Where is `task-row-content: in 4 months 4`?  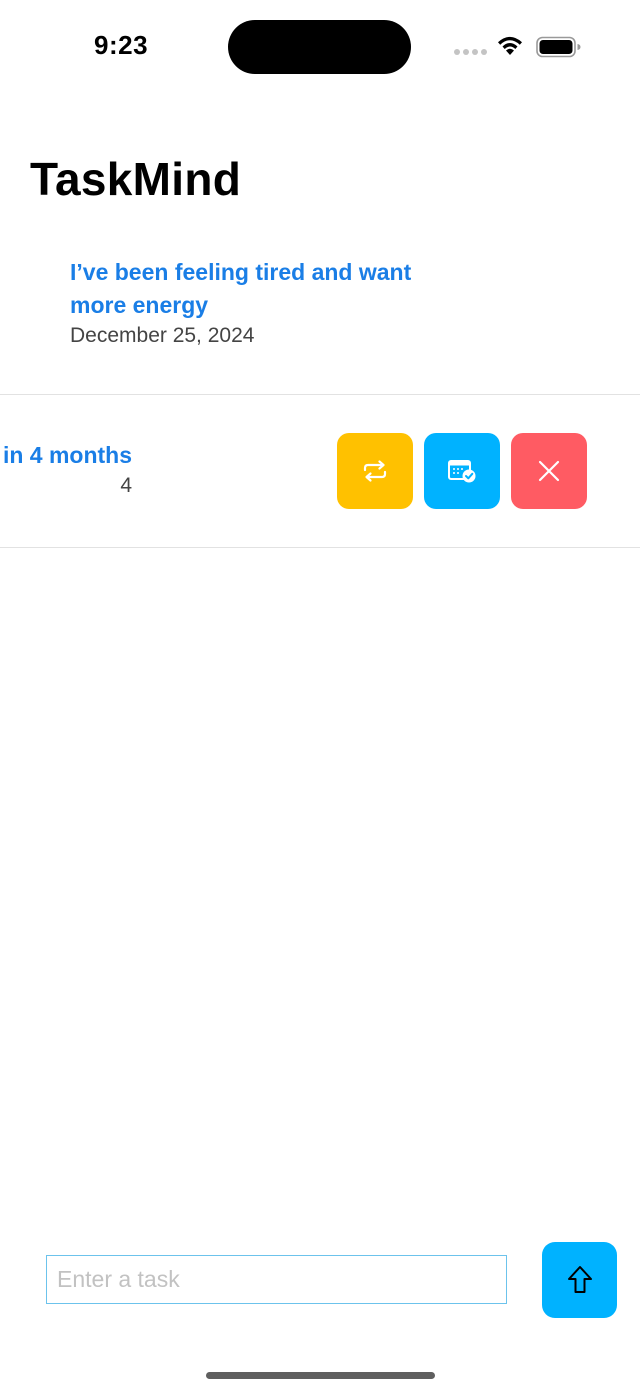 task-row-content: in 4 months 4 is located at coordinates (66, 469).